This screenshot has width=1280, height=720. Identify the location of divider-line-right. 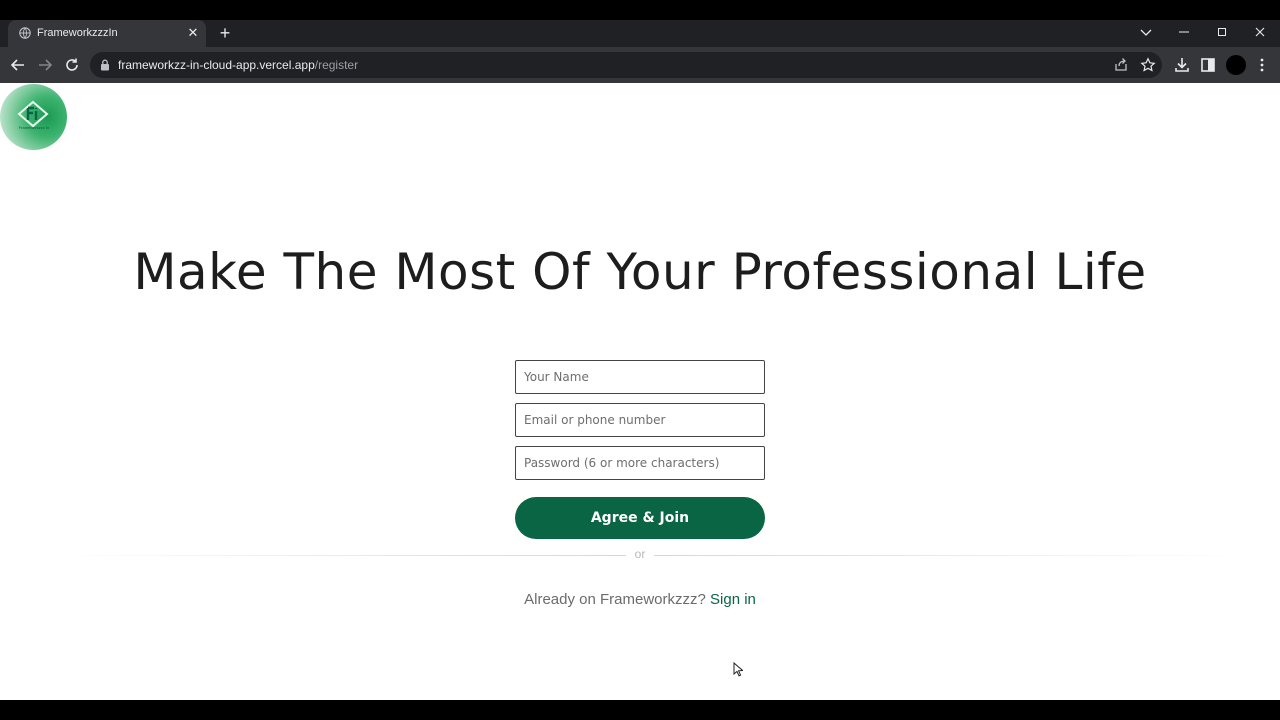
(949, 555).